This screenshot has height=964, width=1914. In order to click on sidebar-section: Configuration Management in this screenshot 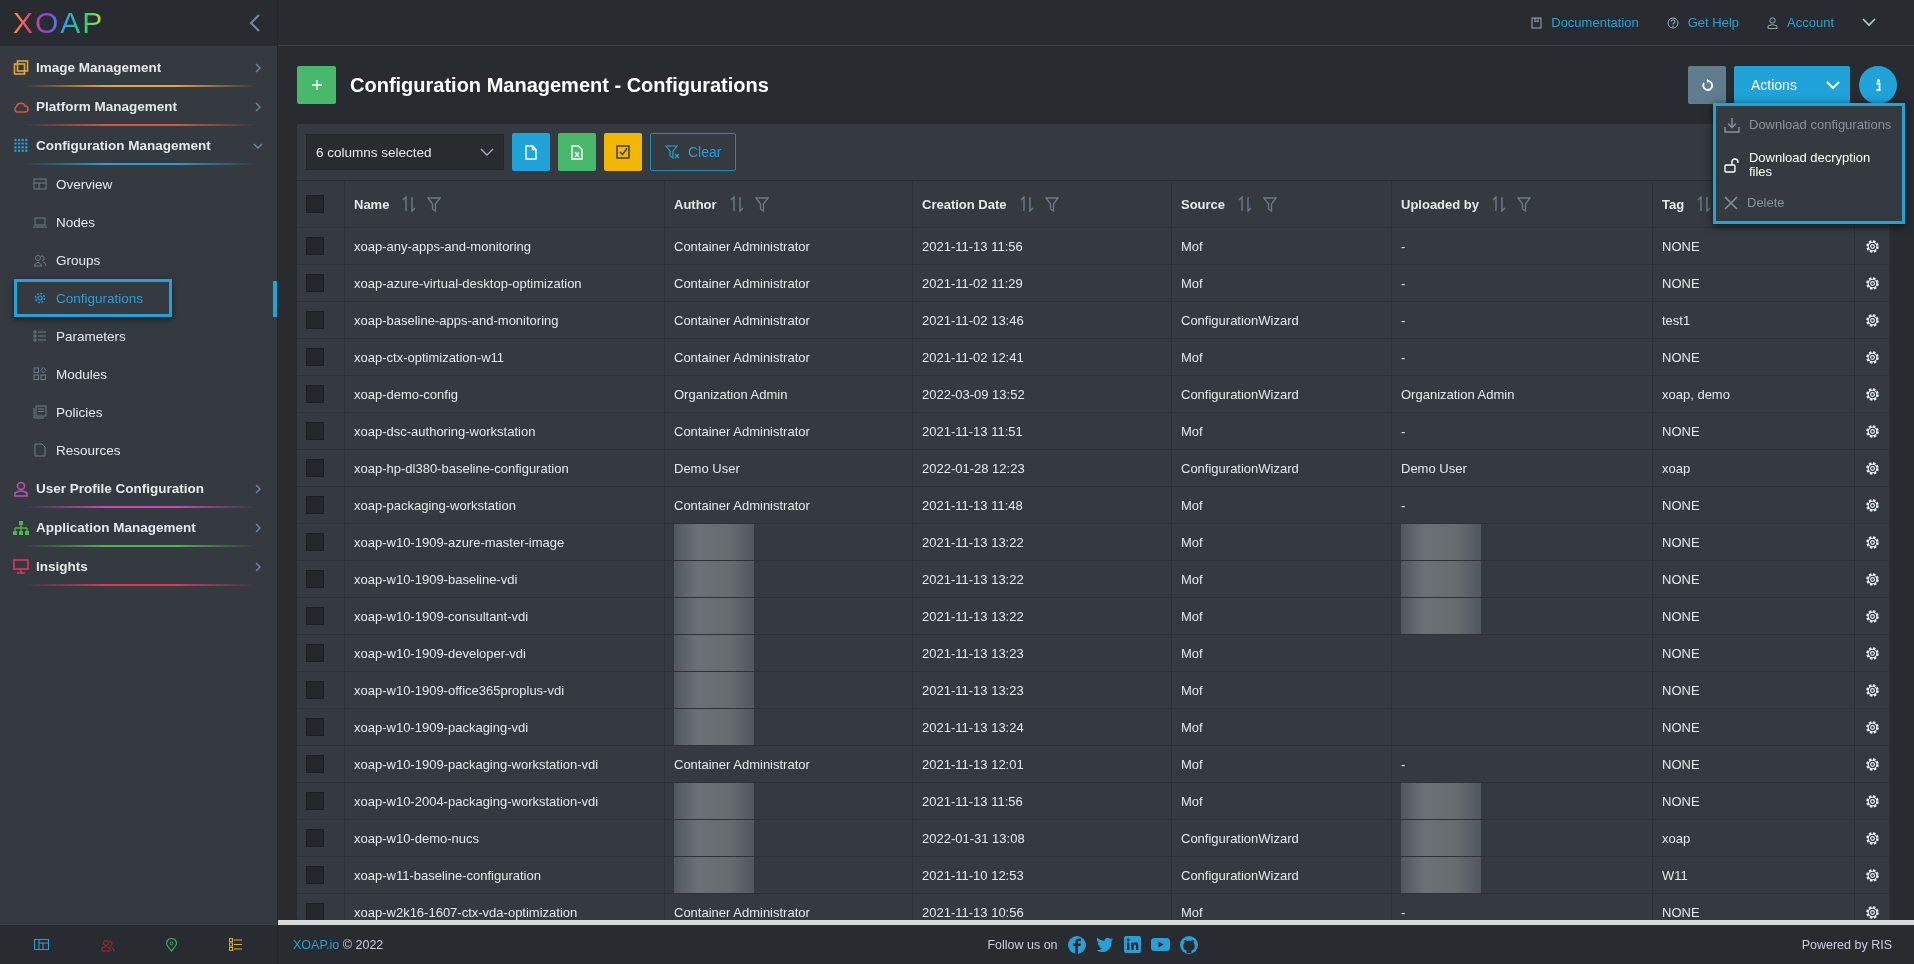, I will do `click(138, 145)`.